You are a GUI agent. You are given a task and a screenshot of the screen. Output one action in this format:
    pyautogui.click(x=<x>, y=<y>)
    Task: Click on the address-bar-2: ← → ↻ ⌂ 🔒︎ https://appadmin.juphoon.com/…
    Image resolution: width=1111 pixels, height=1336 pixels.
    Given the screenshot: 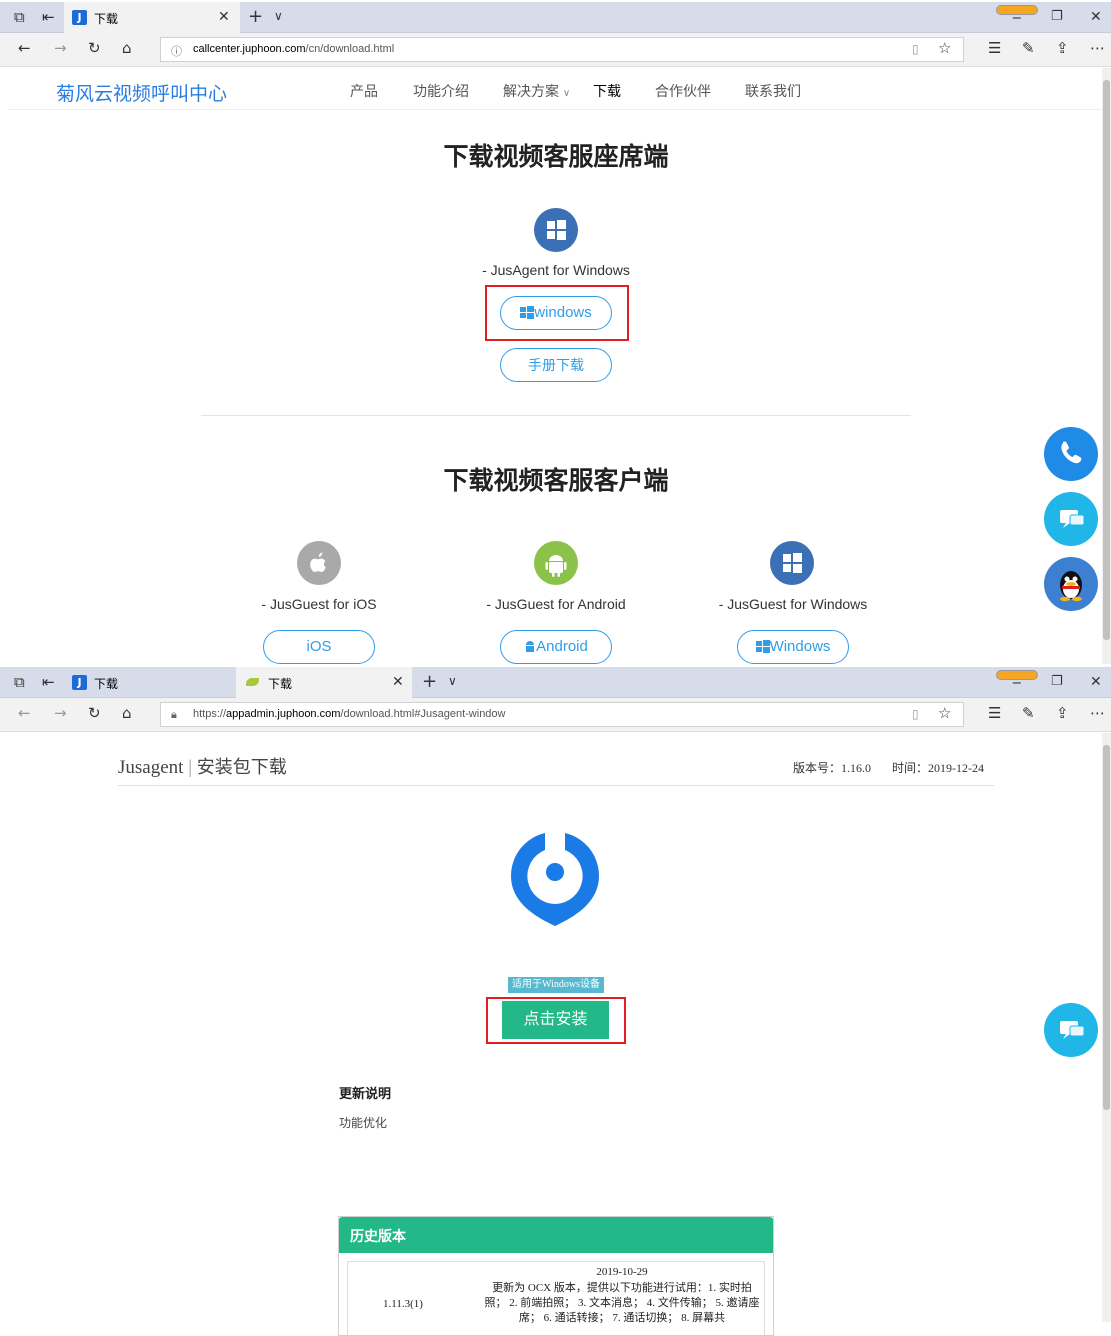 What is the action you would take?
    pyautogui.click(x=555, y=715)
    